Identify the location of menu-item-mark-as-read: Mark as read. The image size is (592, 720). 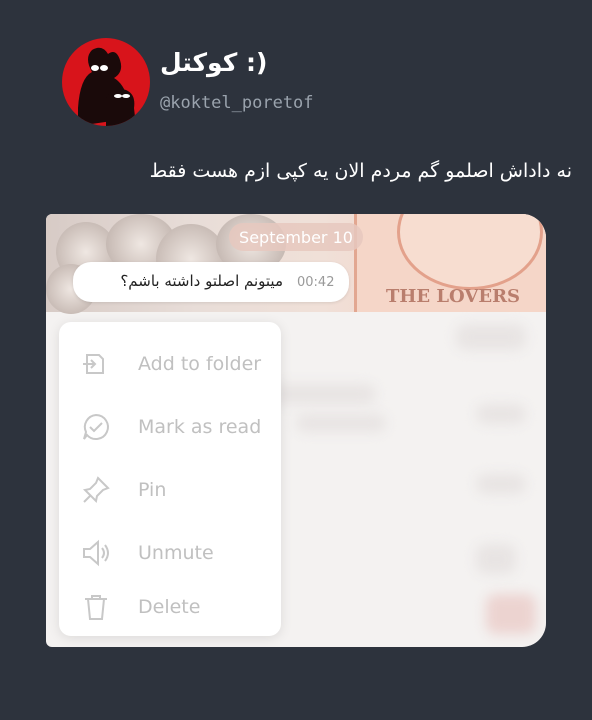
(170, 427).